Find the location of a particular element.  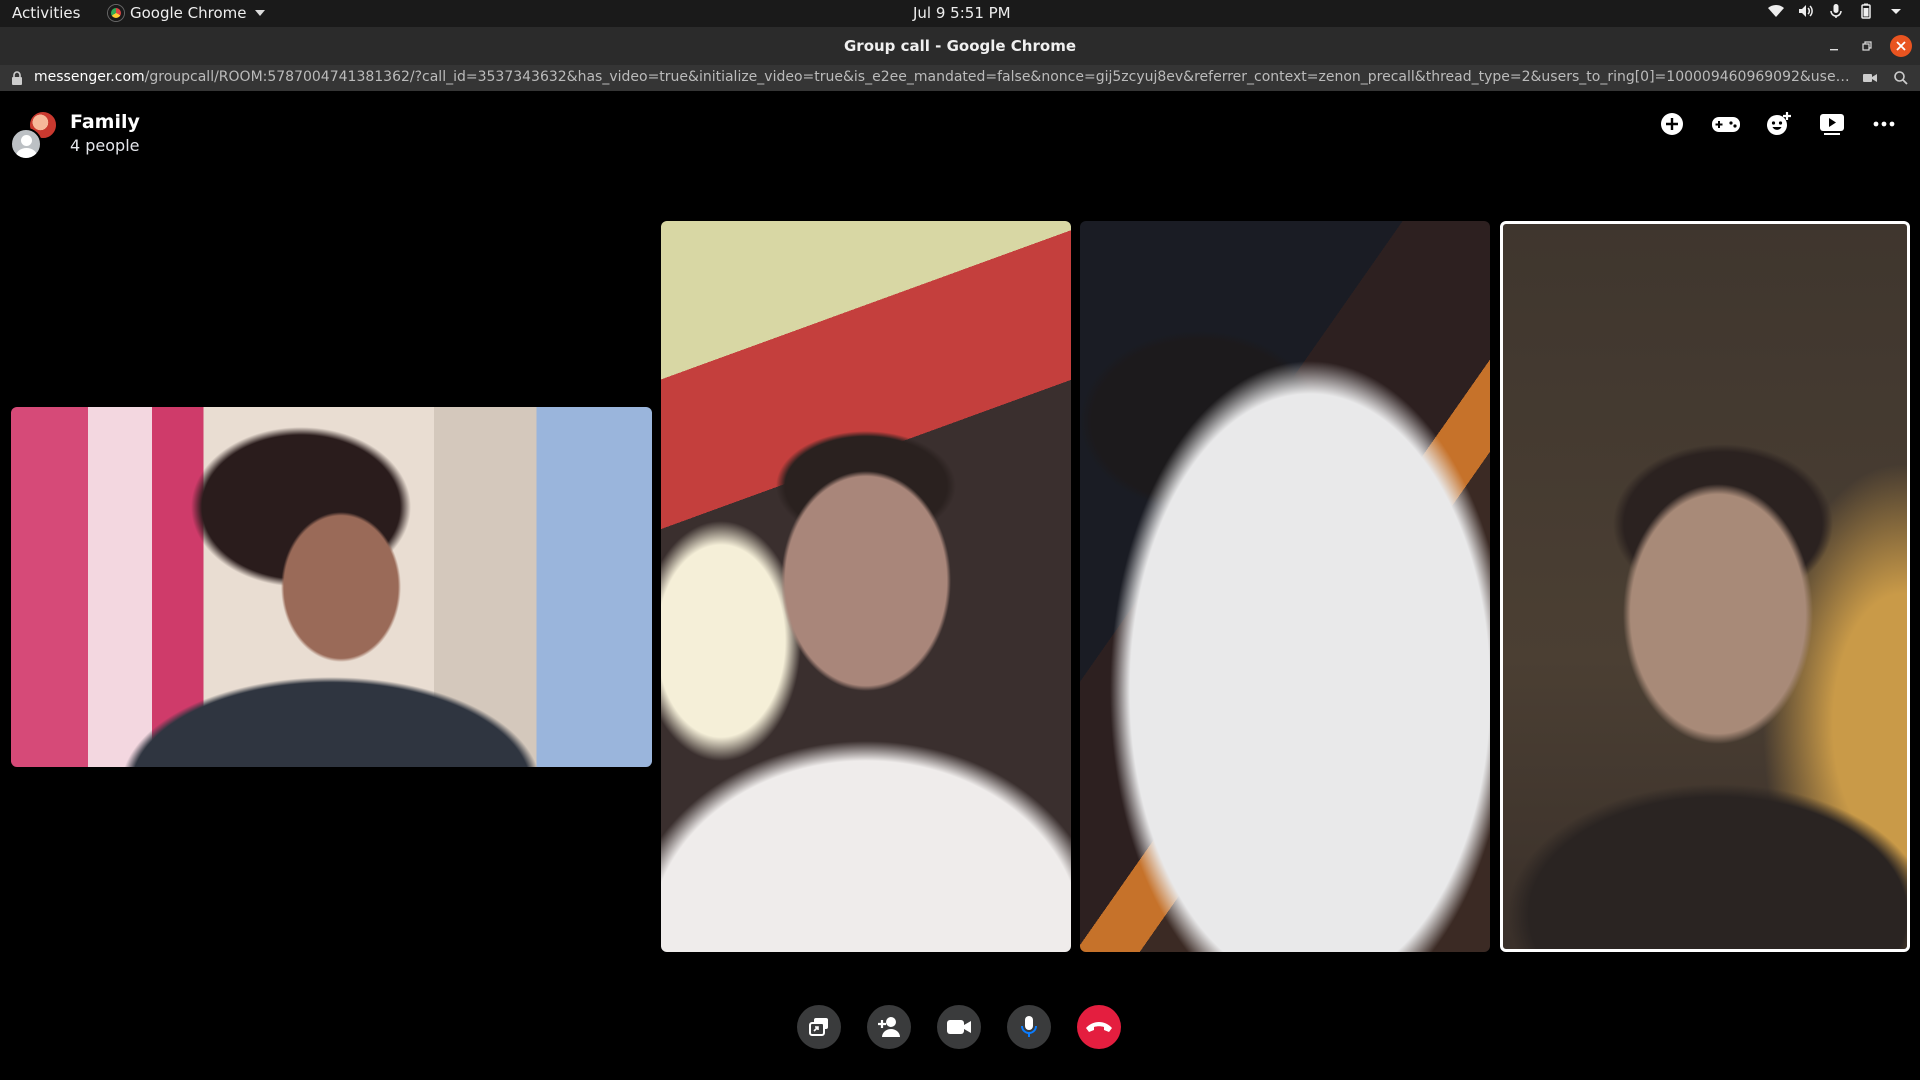

microphone-icon is located at coordinates (1029, 1026).